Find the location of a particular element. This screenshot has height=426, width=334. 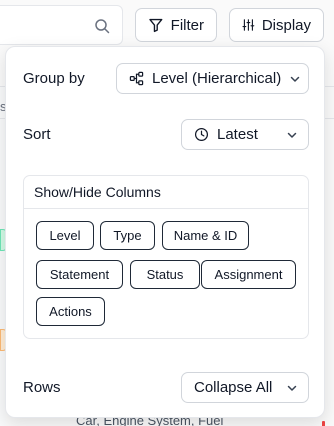

hierarchy-icon is located at coordinates (136, 78).